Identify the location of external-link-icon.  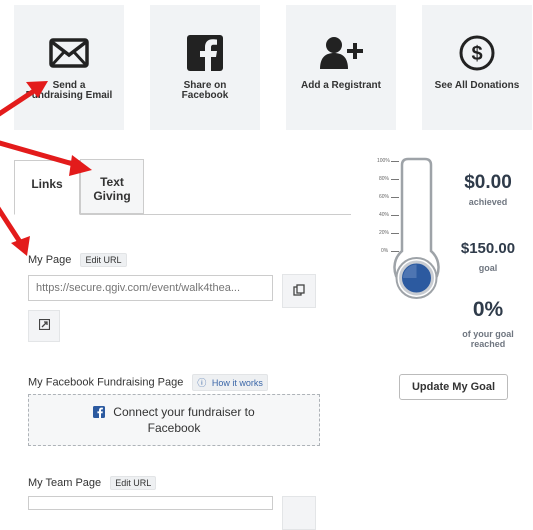
(44, 325).